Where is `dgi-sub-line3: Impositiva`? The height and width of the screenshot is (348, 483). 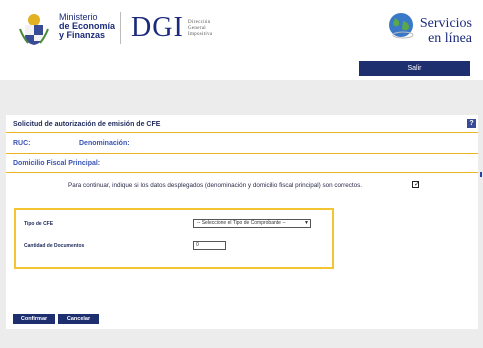 dgi-sub-line3: Impositiva is located at coordinates (200, 34).